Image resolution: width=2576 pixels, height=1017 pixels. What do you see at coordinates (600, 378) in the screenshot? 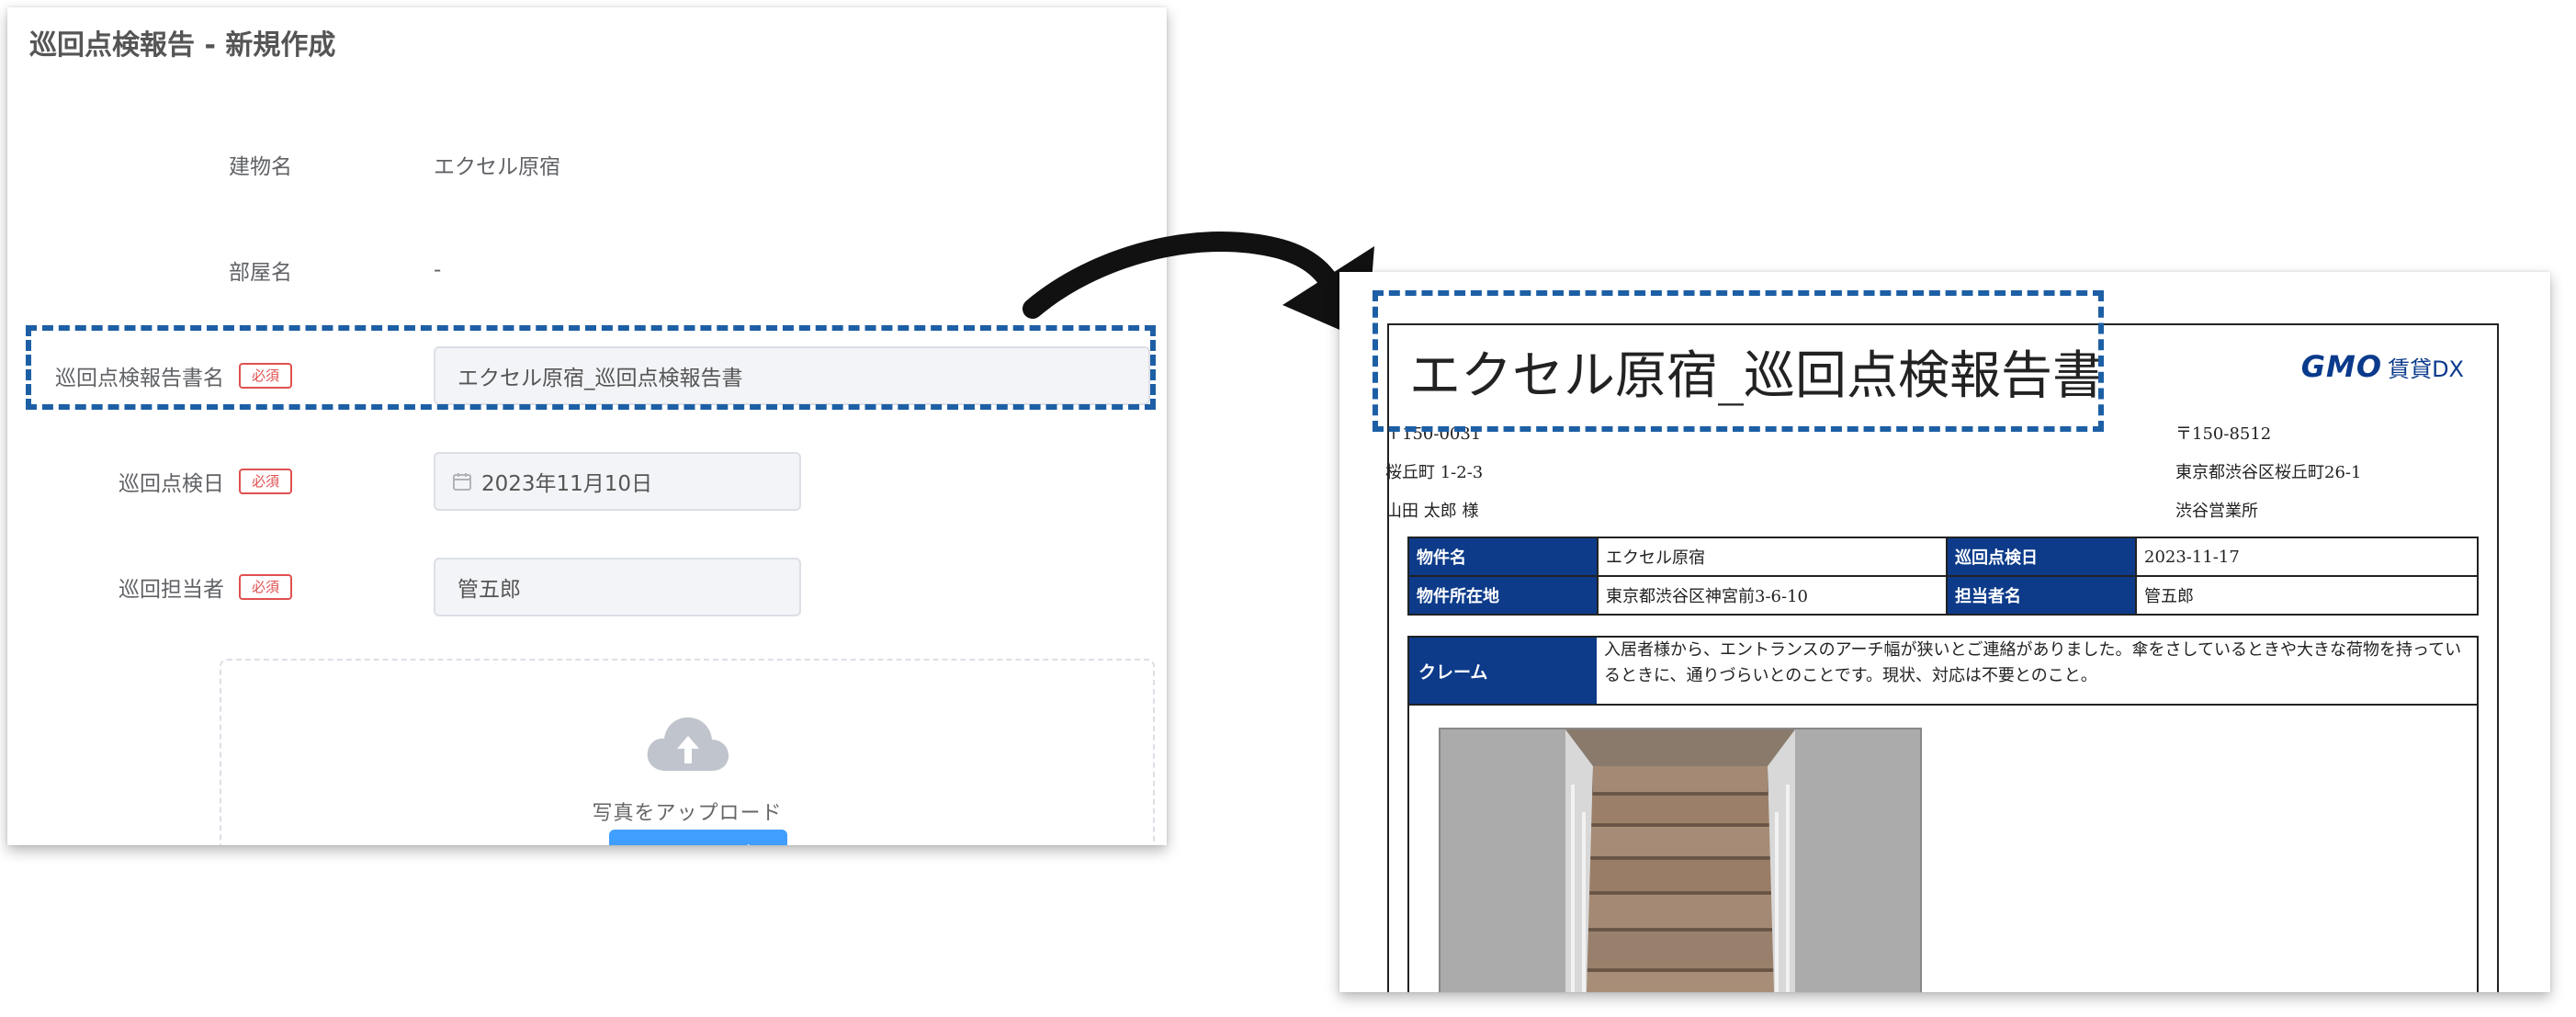
I see `report-name-input-value: エクセル原宿_巡回点検報告書` at bounding box center [600, 378].